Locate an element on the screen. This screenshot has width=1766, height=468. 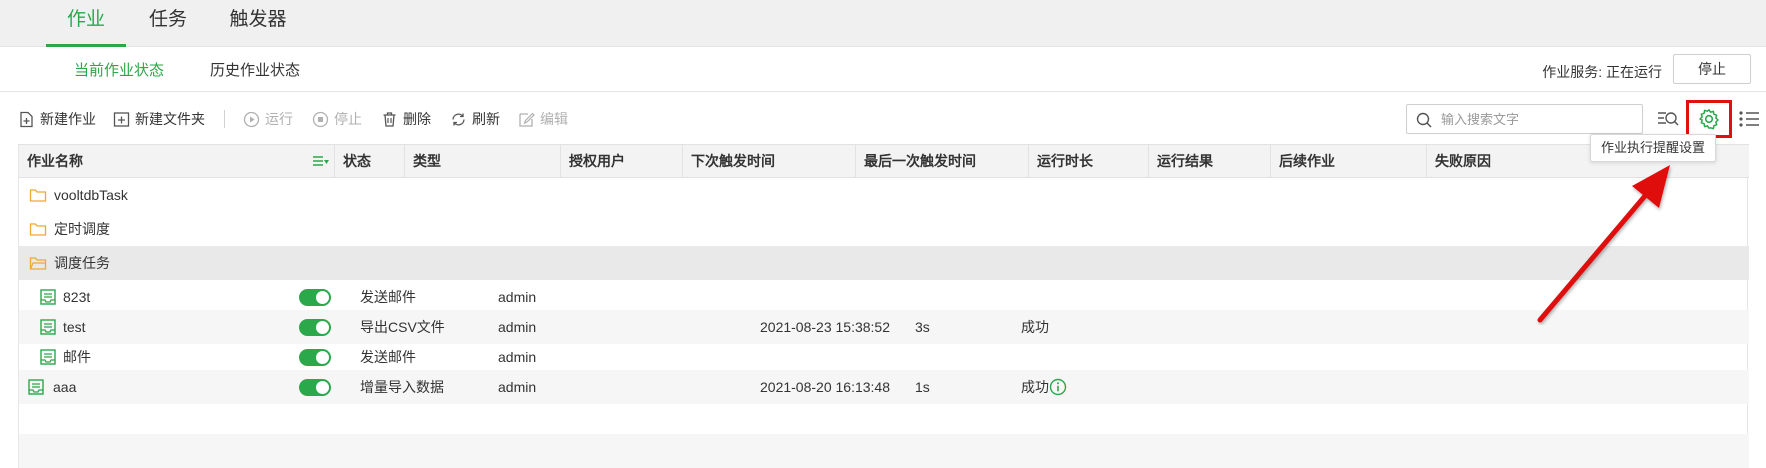
top-tab-bar: 作业 任务 触发器 is located at coordinates (883, 23).